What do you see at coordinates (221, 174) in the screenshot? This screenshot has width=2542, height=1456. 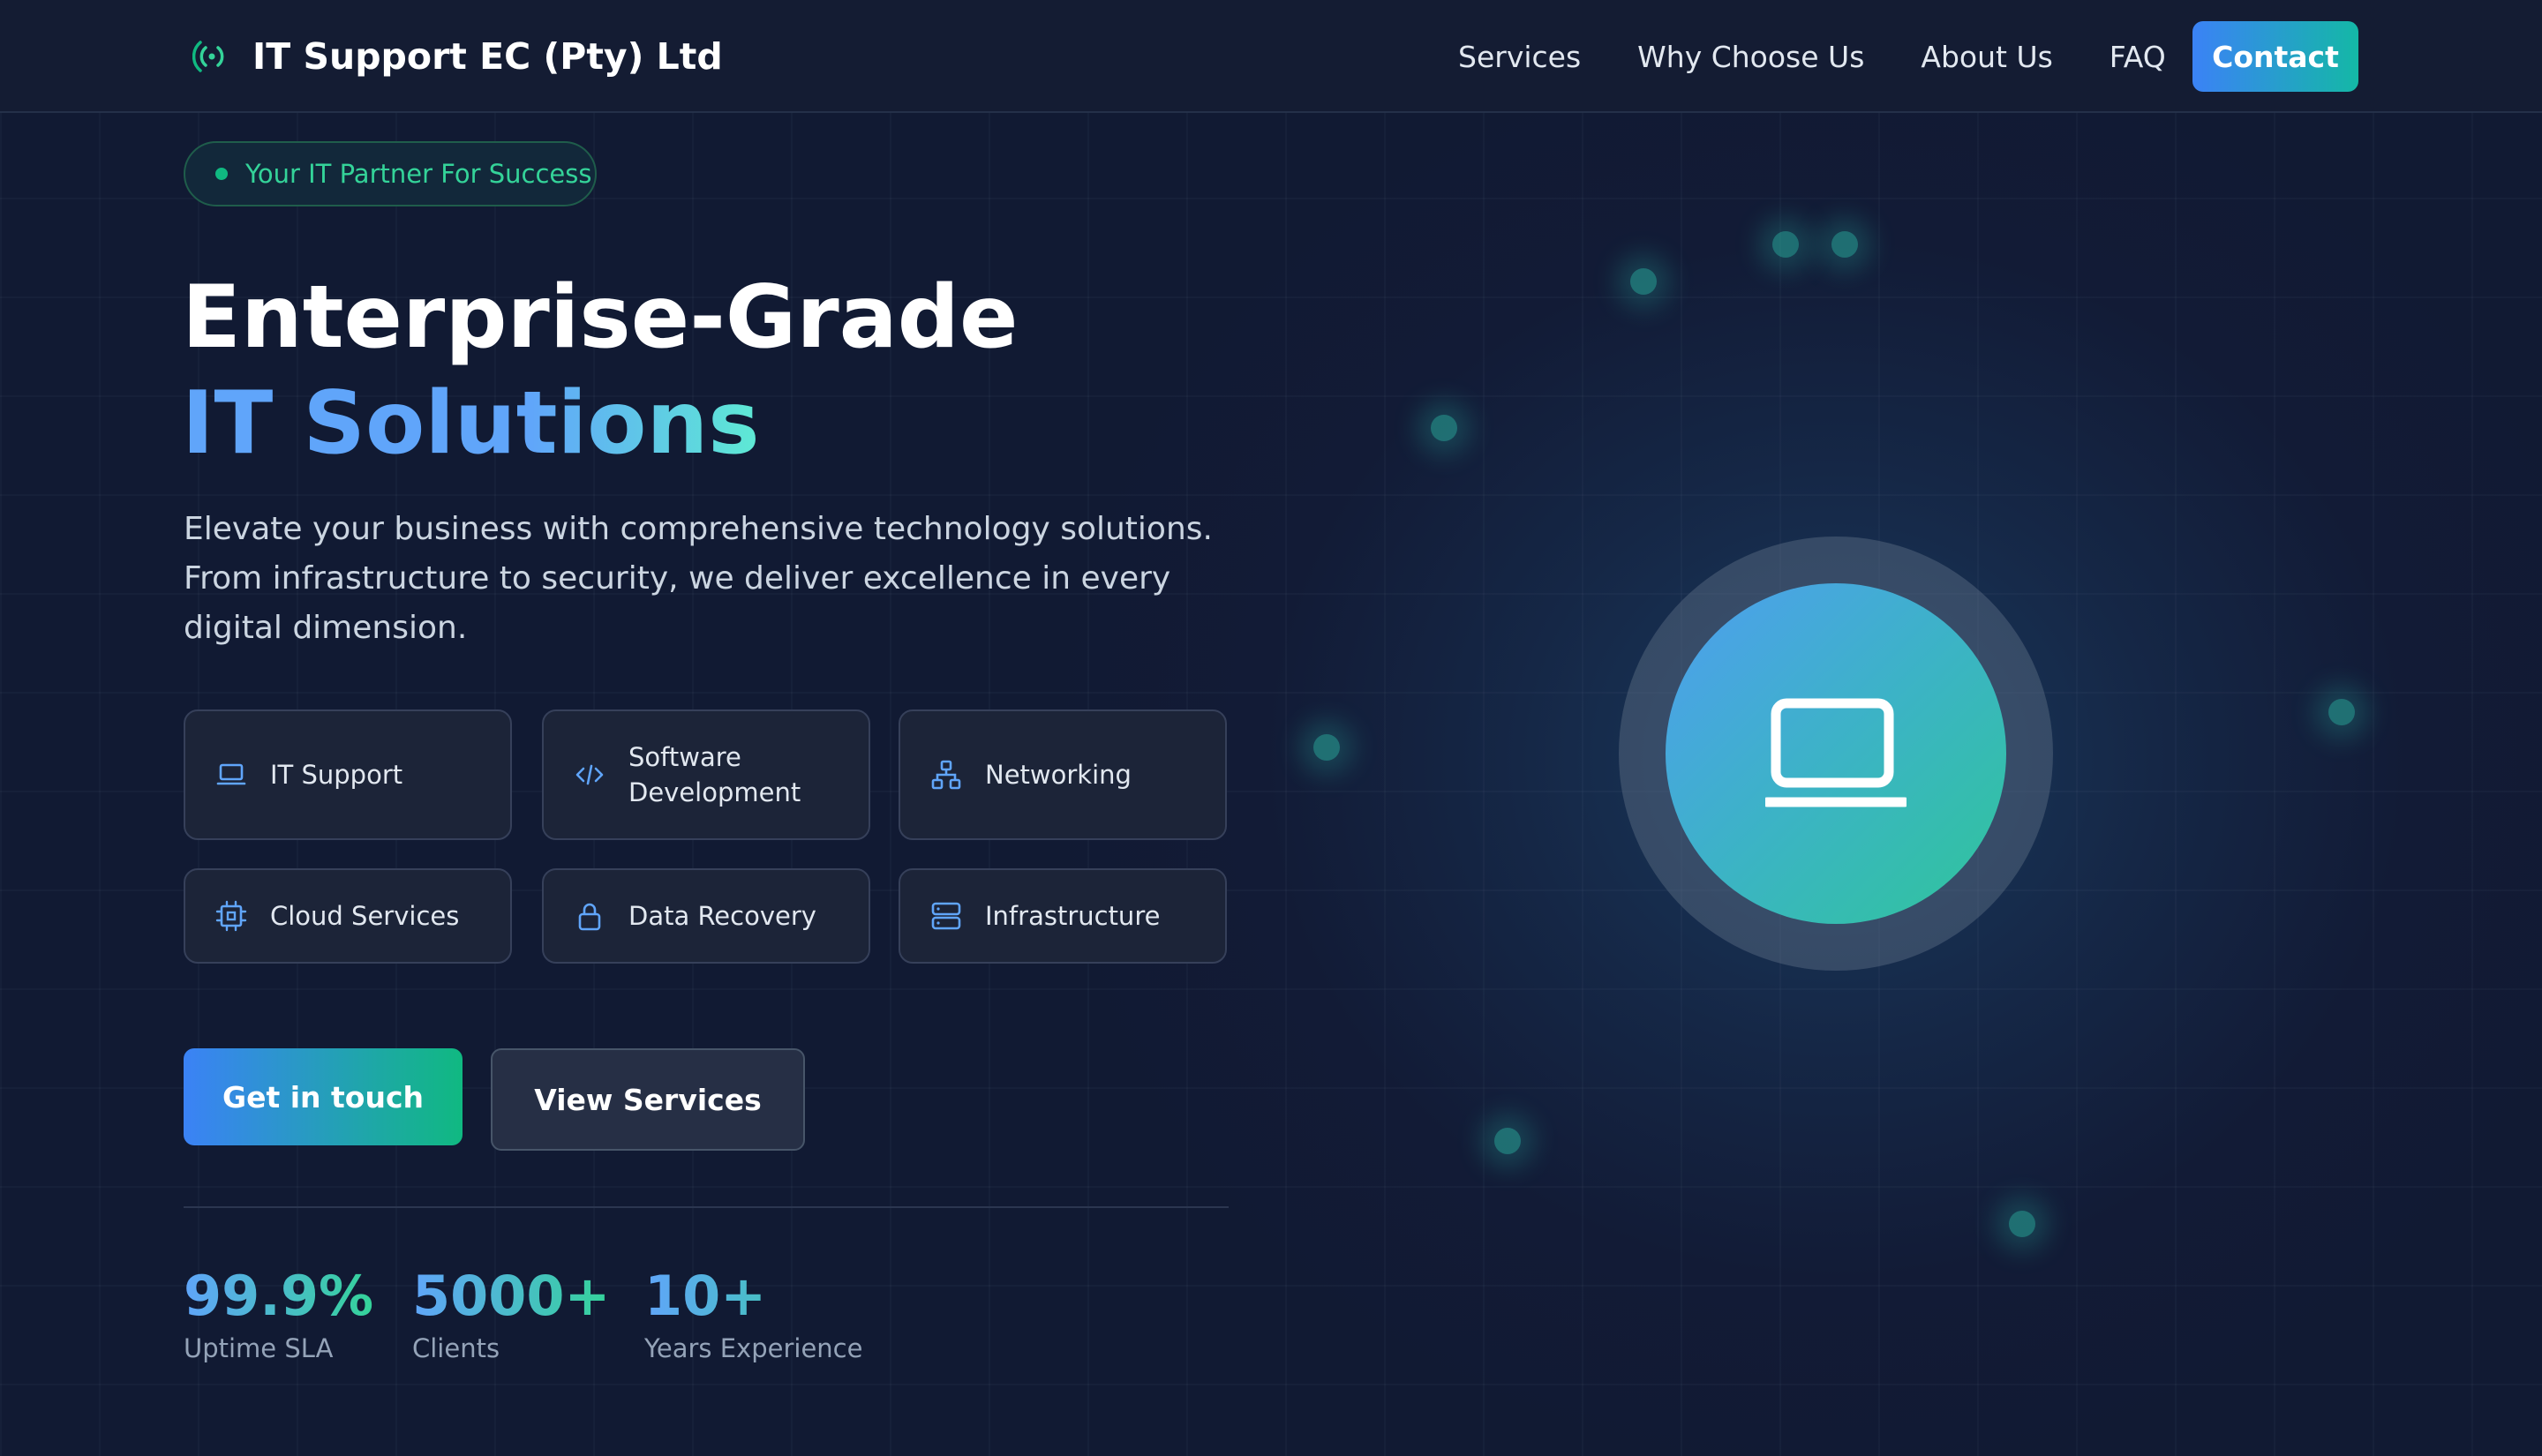 I see `status-dot` at bounding box center [221, 174].